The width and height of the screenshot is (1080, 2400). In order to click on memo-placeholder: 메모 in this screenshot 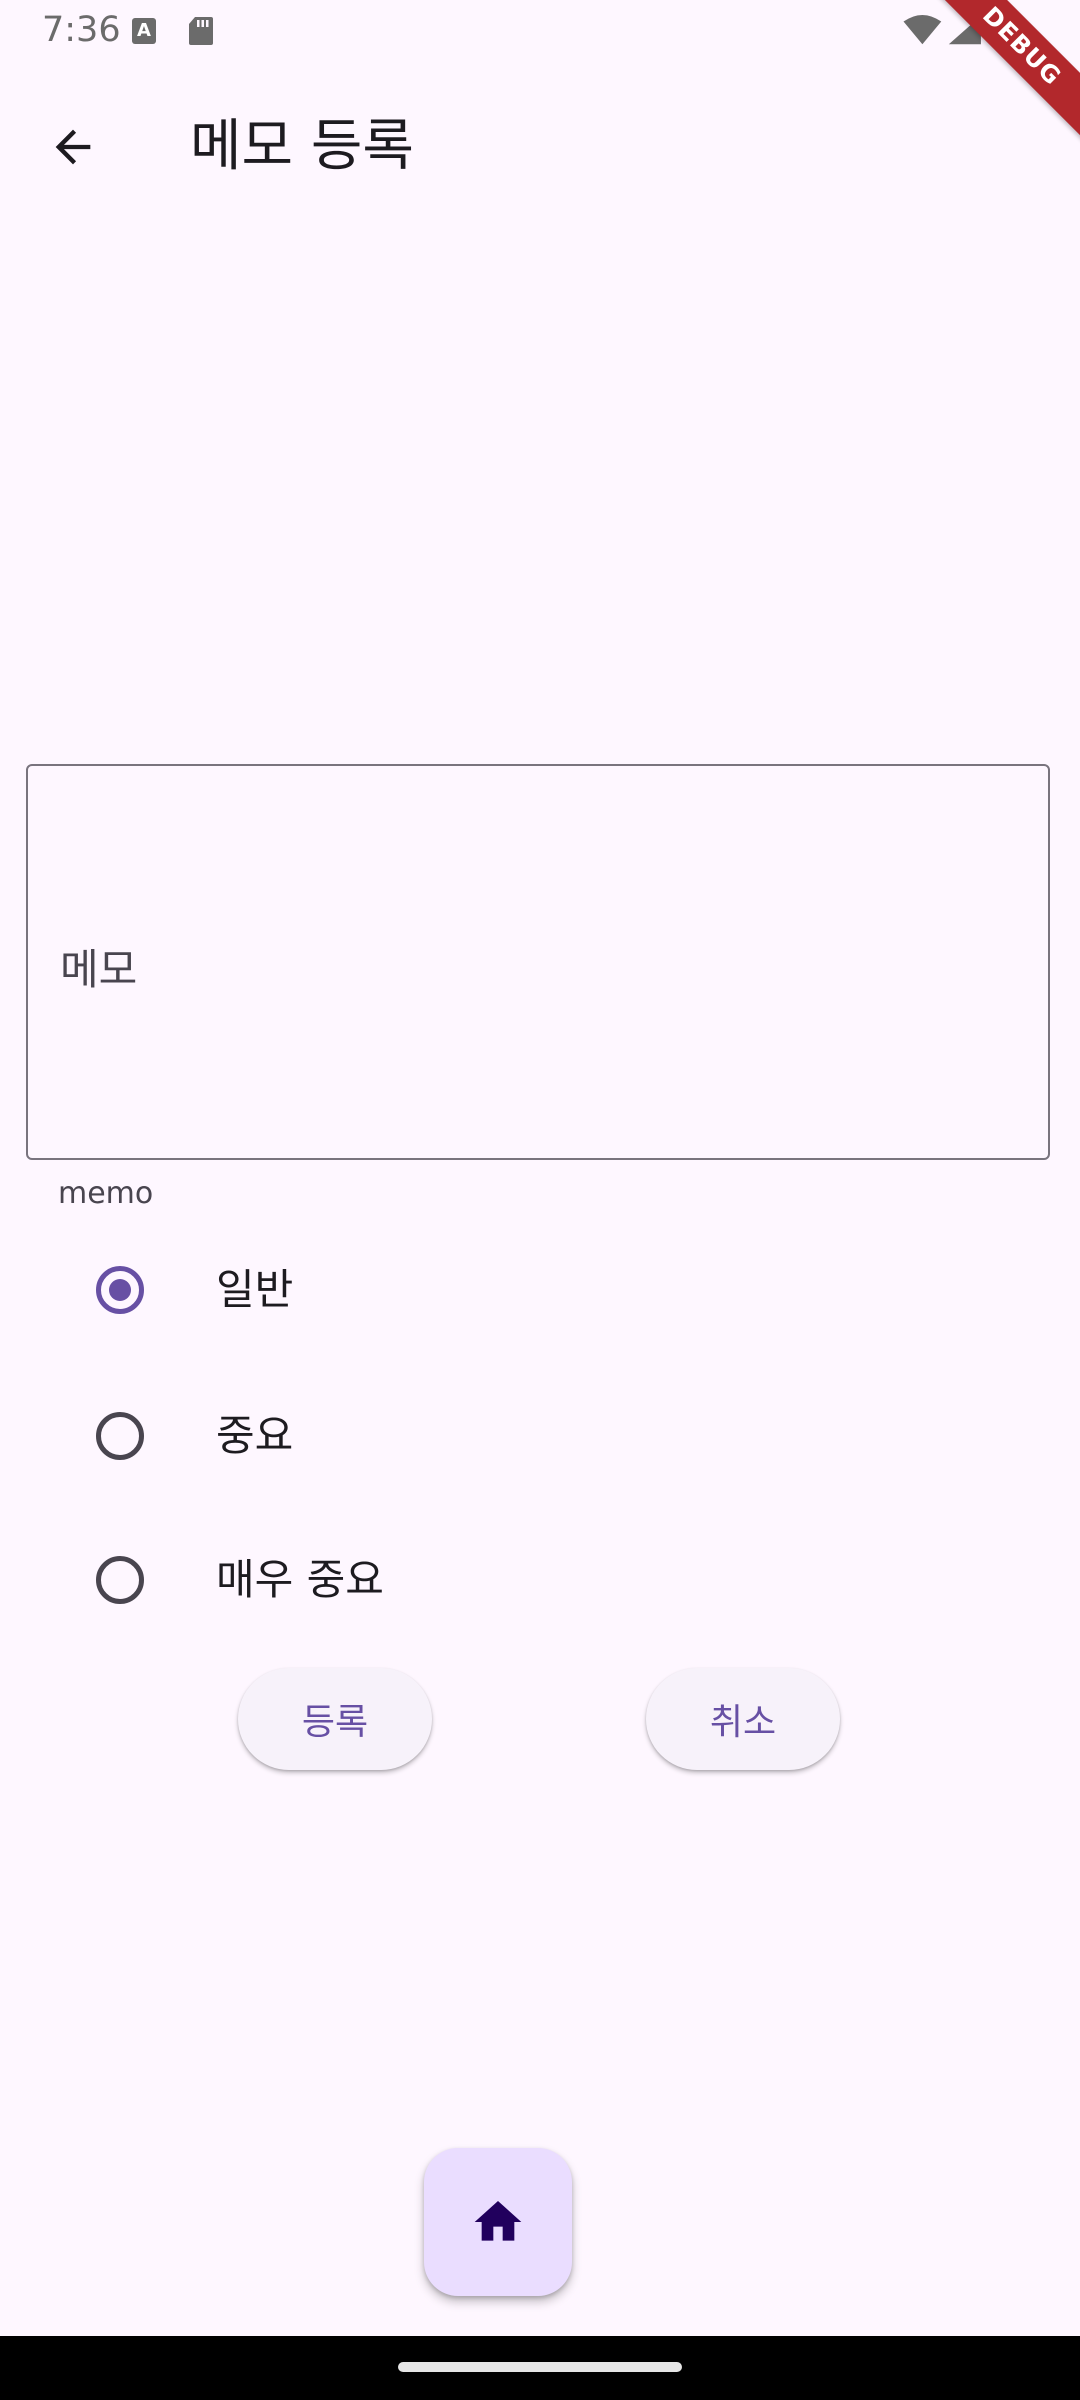, I will do `click(99, 969)`.